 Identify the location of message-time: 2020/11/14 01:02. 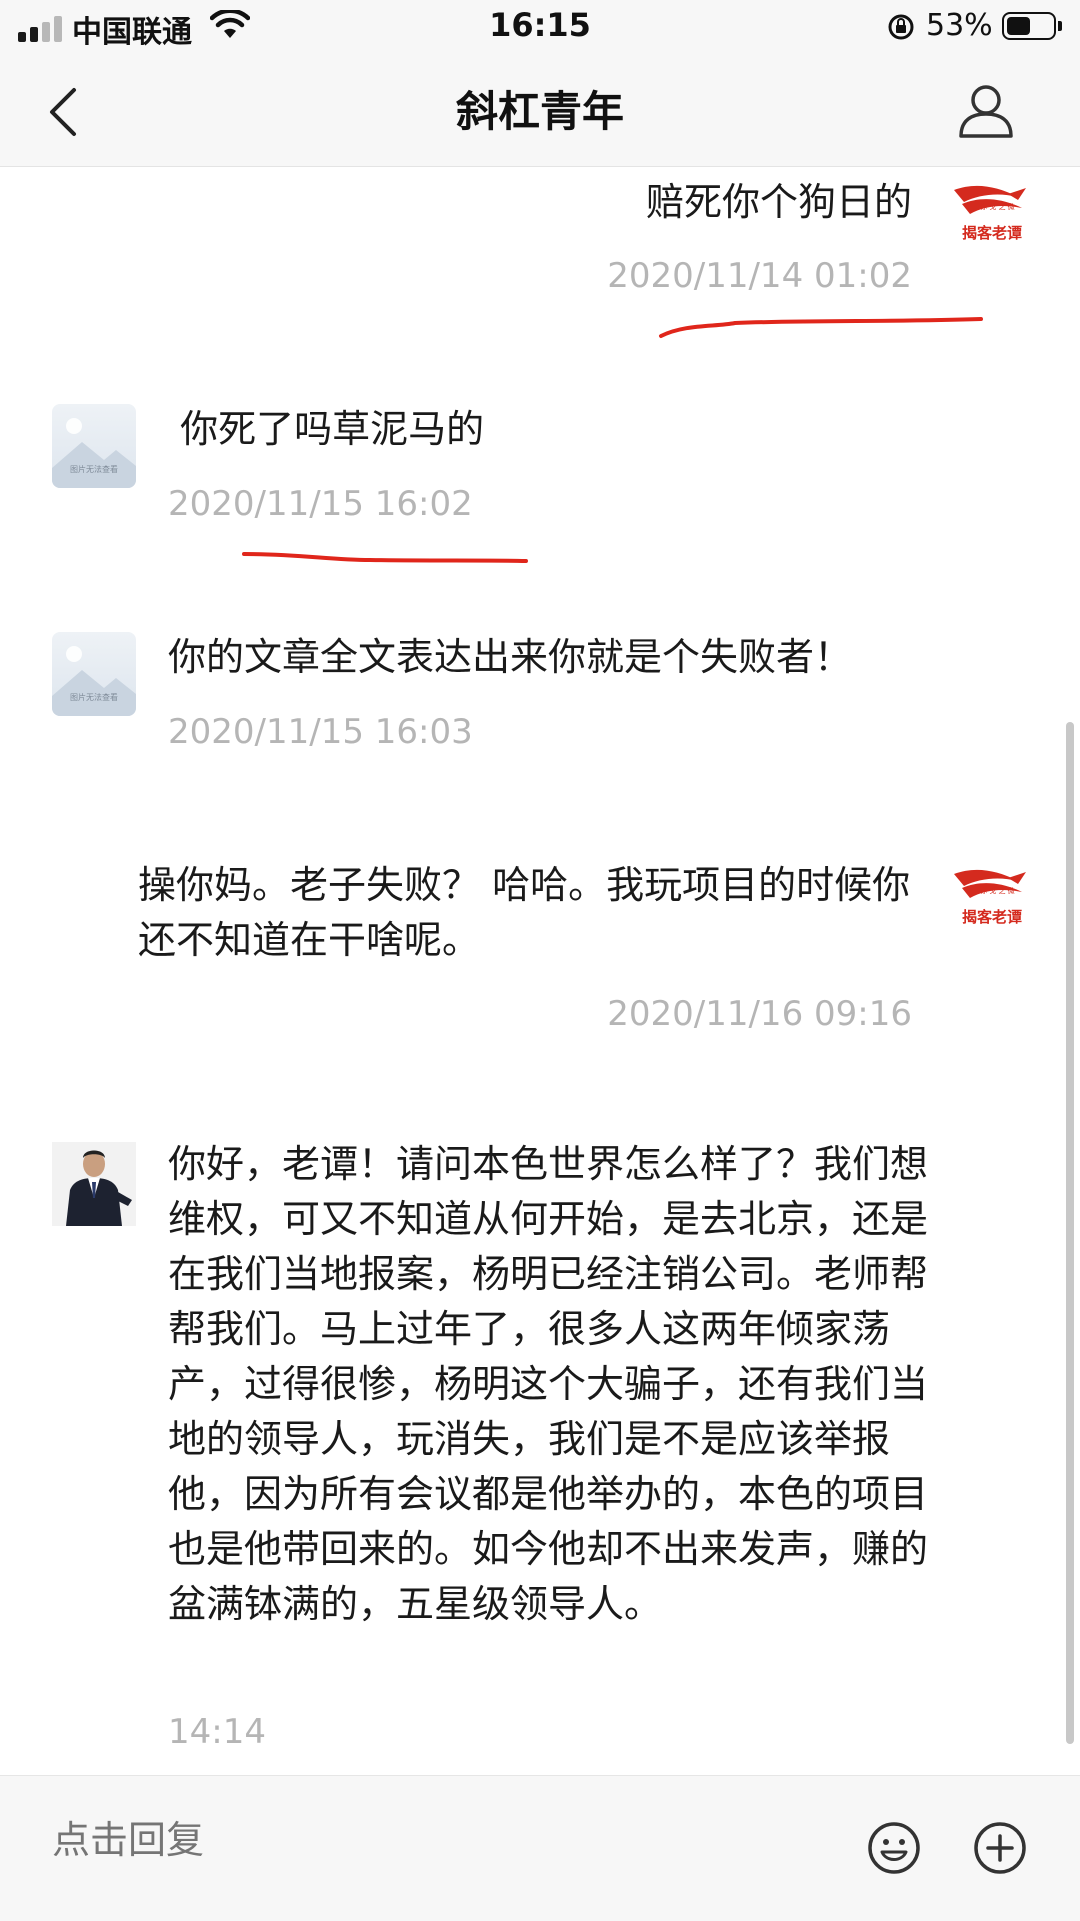
(759, 276).